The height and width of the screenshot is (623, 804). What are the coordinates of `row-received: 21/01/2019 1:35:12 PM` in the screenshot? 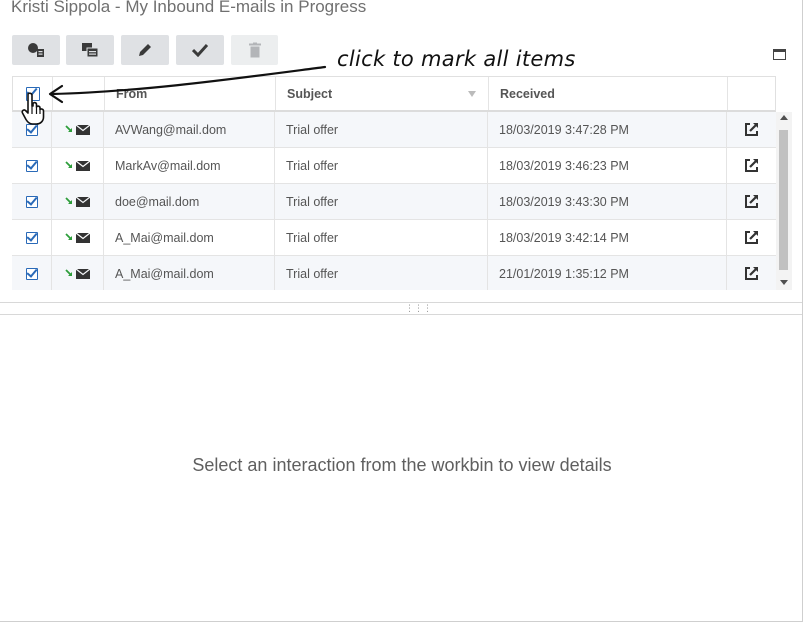 It's located at (607, 273).